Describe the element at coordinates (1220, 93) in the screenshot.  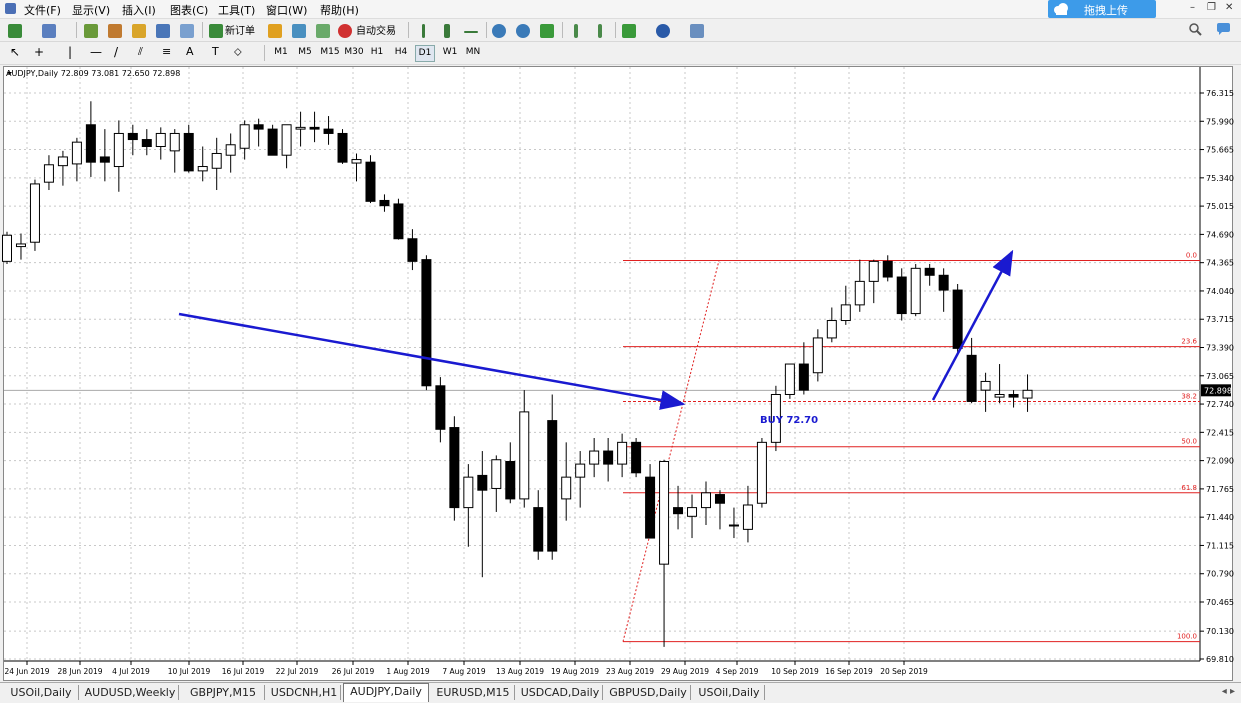
I see `price-label: 76.315` at that location.